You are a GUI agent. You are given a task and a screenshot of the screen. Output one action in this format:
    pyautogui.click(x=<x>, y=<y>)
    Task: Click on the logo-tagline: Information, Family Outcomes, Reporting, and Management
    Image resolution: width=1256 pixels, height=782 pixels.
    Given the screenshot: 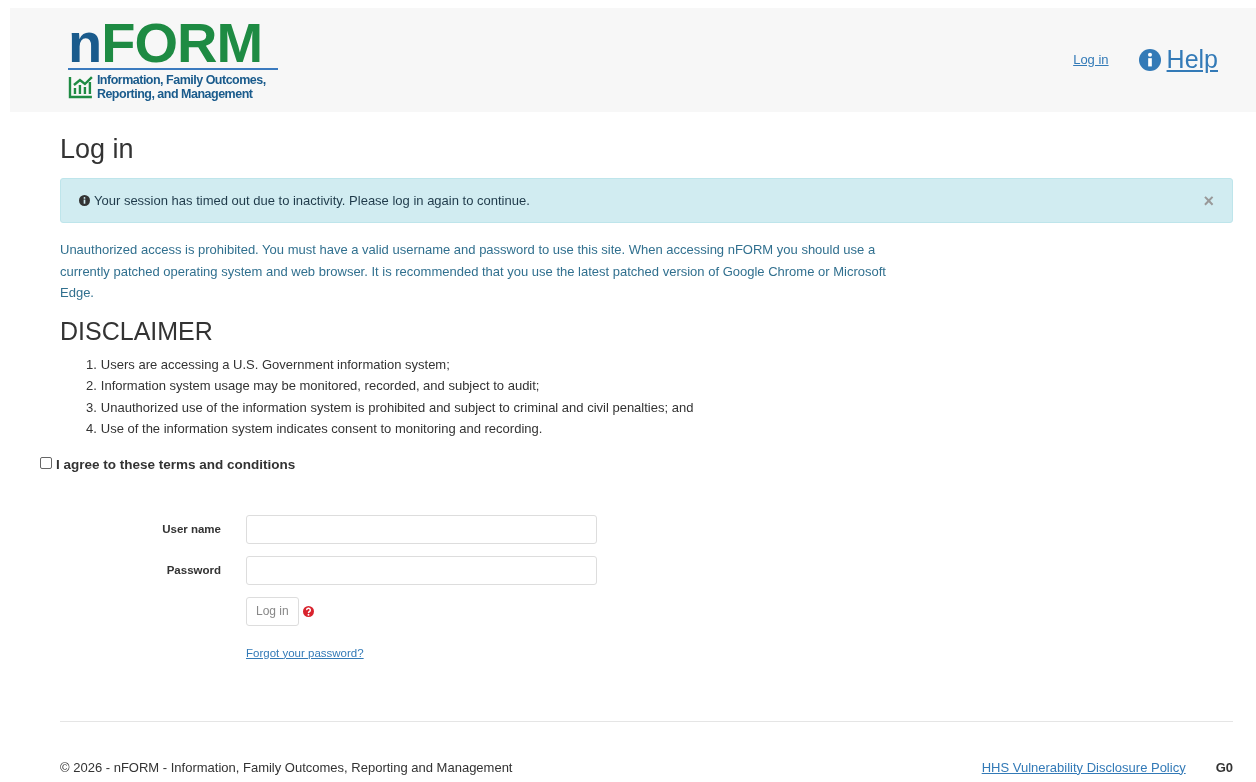 What is the action you would take?
    pyautogui.click(x=181, y=86)
    